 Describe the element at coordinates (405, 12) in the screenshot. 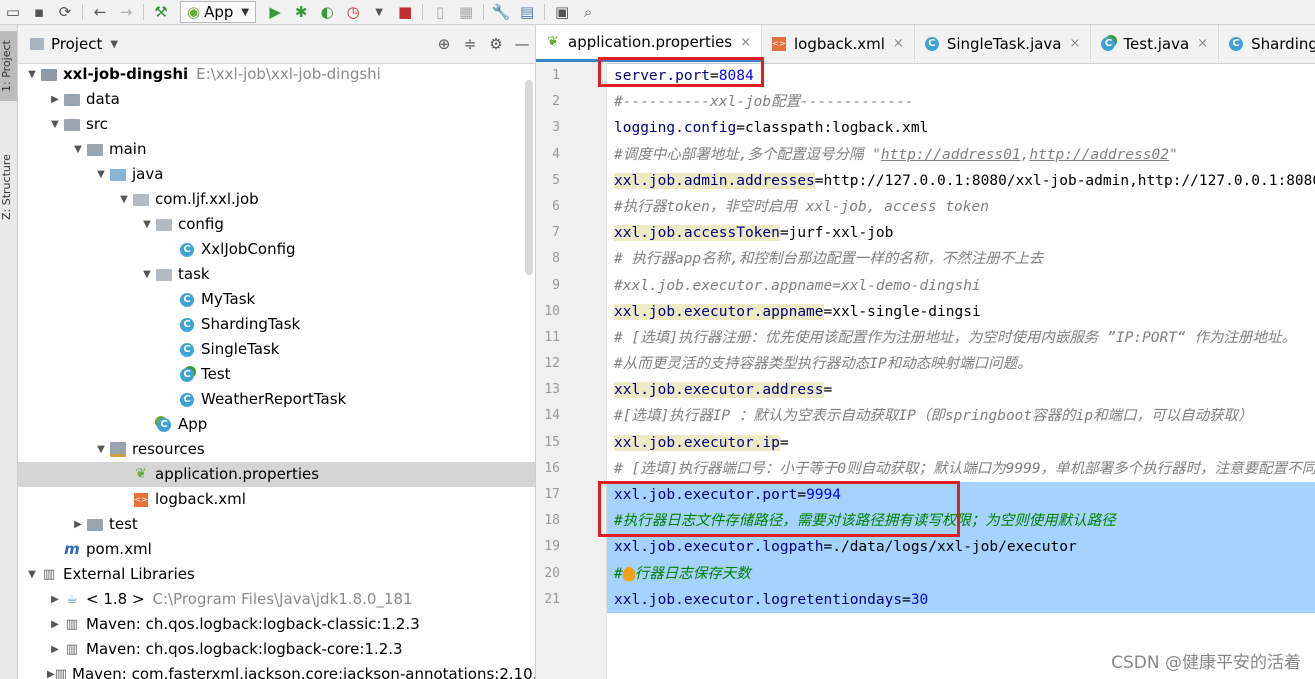

I see `stop-icon: ■` at that location.